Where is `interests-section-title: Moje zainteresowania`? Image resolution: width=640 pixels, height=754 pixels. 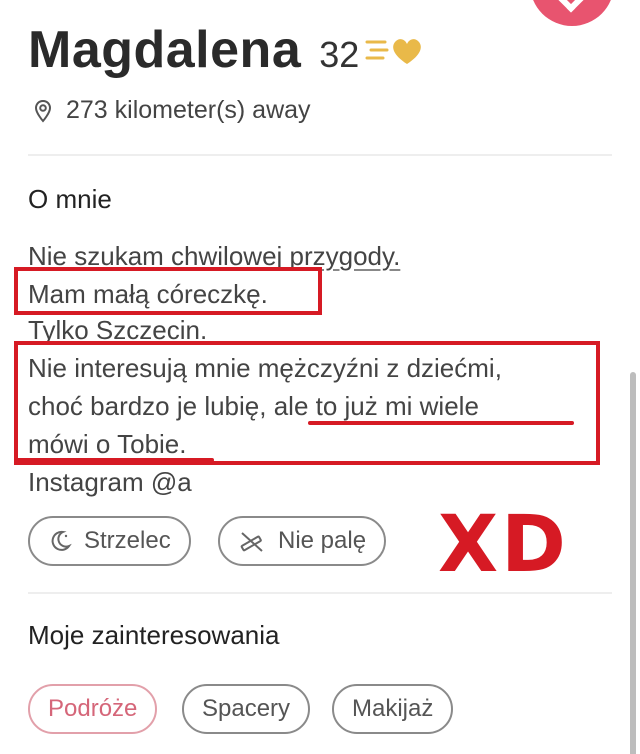
interests-section-title: Moje zainteresowania is located at coordinates (154, 635).